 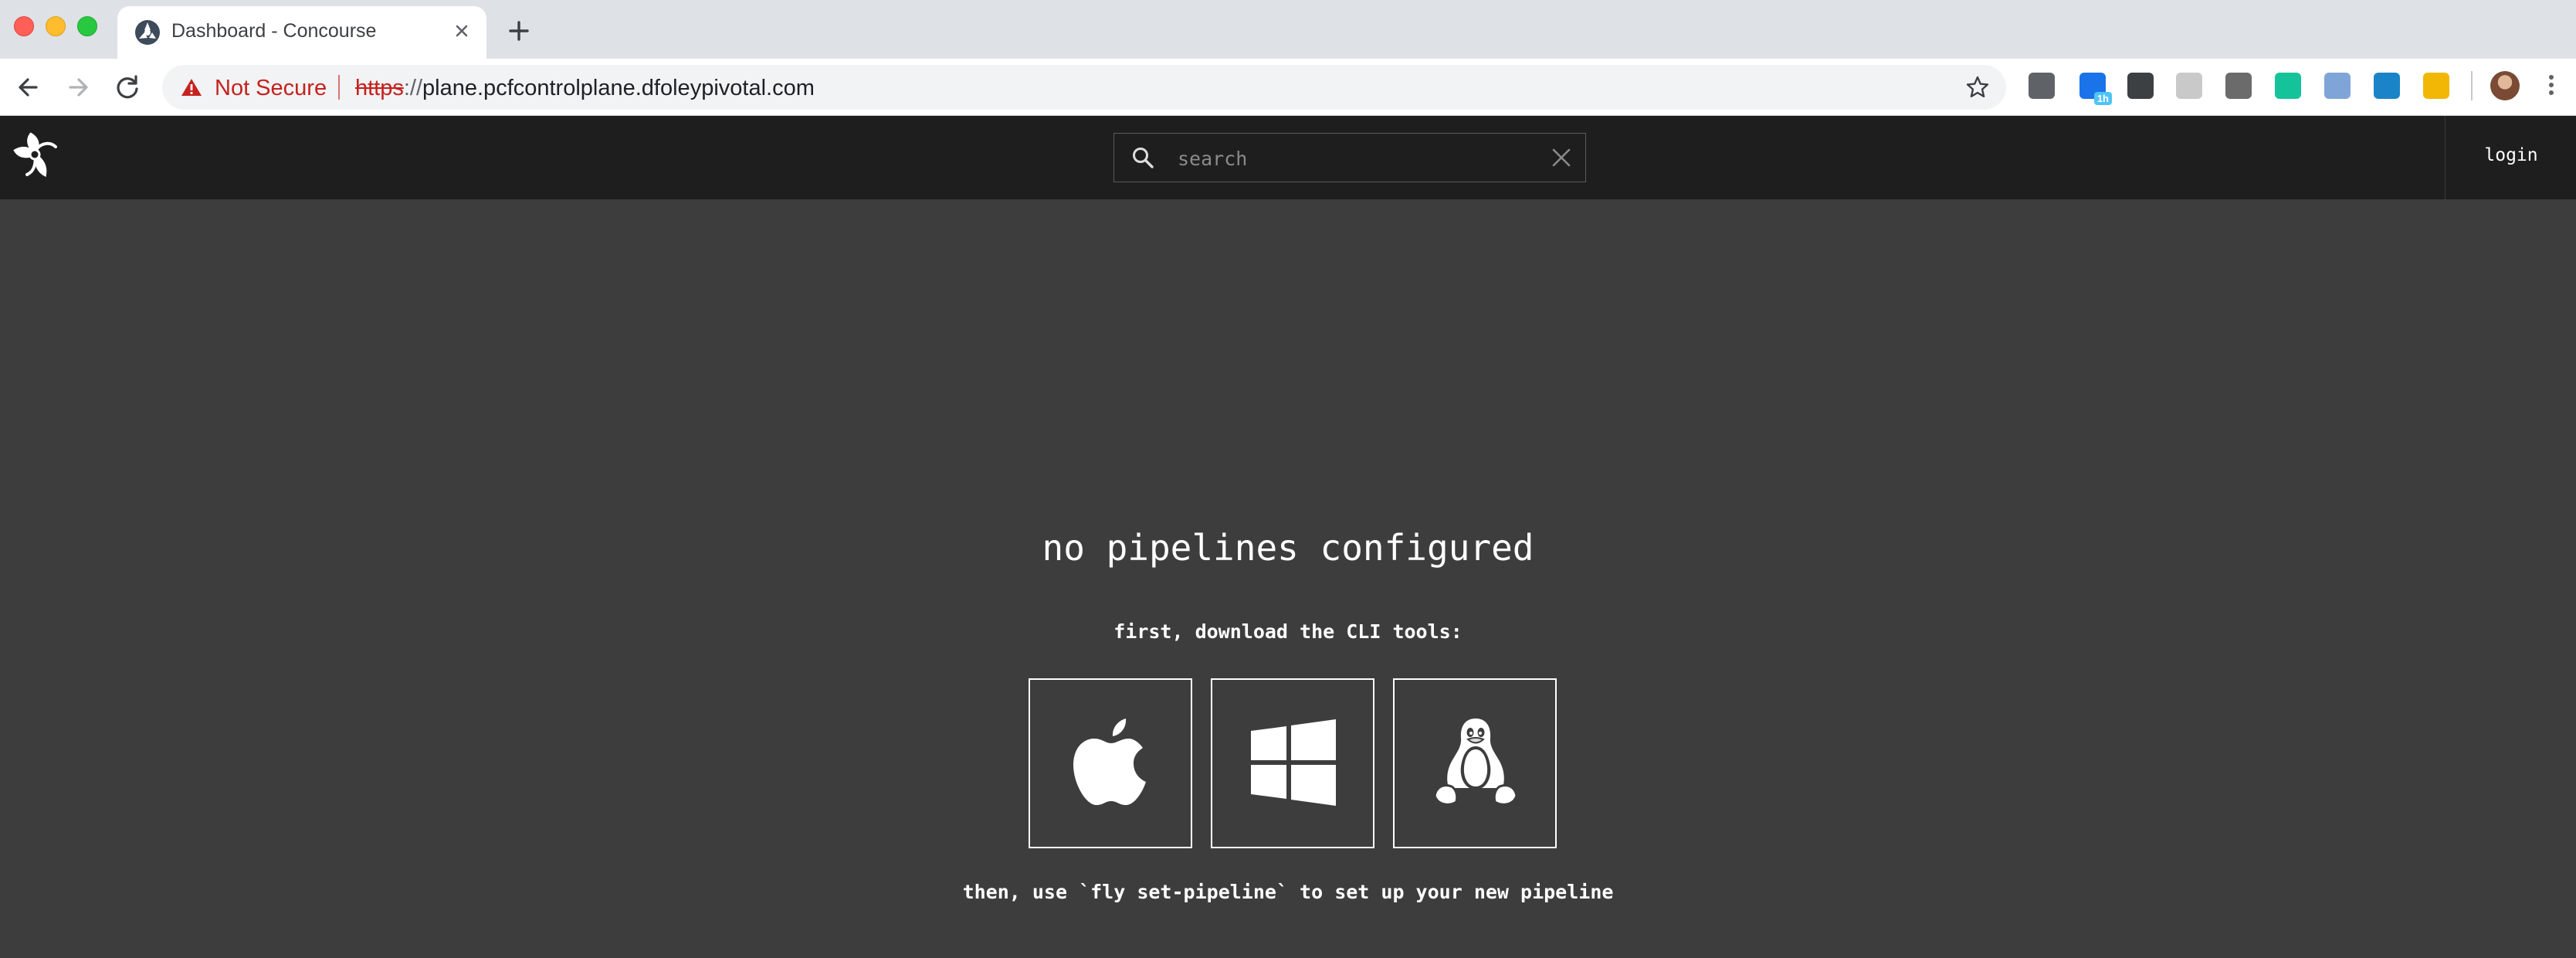 What do you see at coordinates (1288, 631) in the screenshot?
I see `empty-state-subtitle: first, download the CLI tools:` at bounding box center [1288, 631].